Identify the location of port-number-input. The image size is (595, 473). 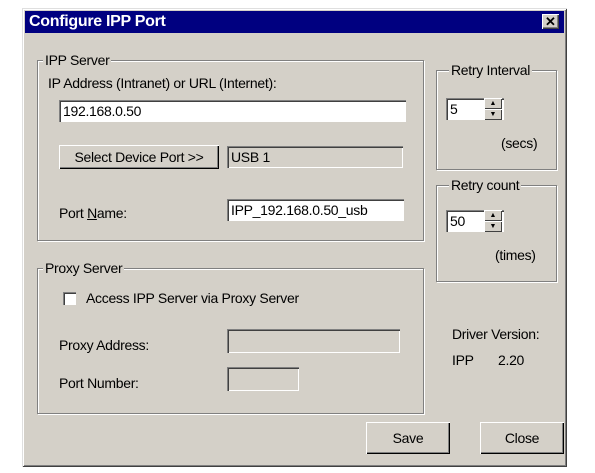
(263, 379).